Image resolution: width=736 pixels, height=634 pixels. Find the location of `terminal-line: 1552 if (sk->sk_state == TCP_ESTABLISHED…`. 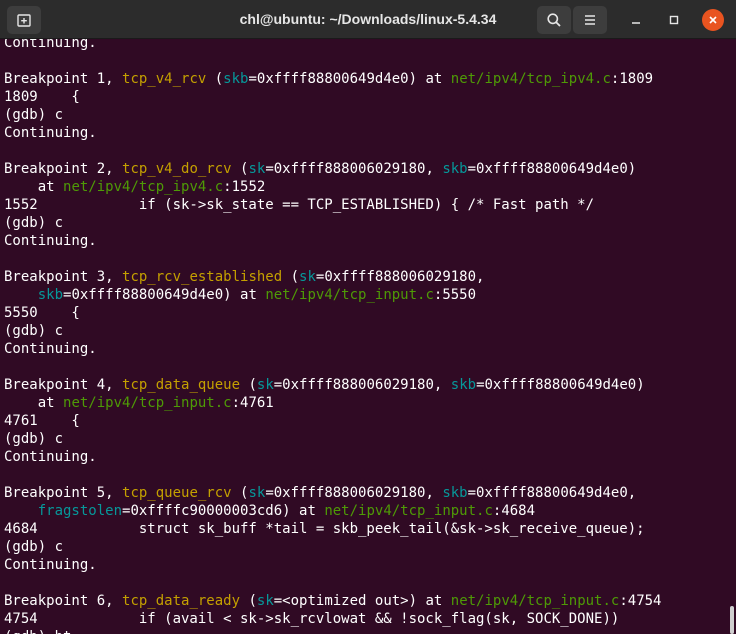

terminal-line: 1552 if (sk->sk_state == TCP_ESTABLISHED… is located at coordinates (299, 205).